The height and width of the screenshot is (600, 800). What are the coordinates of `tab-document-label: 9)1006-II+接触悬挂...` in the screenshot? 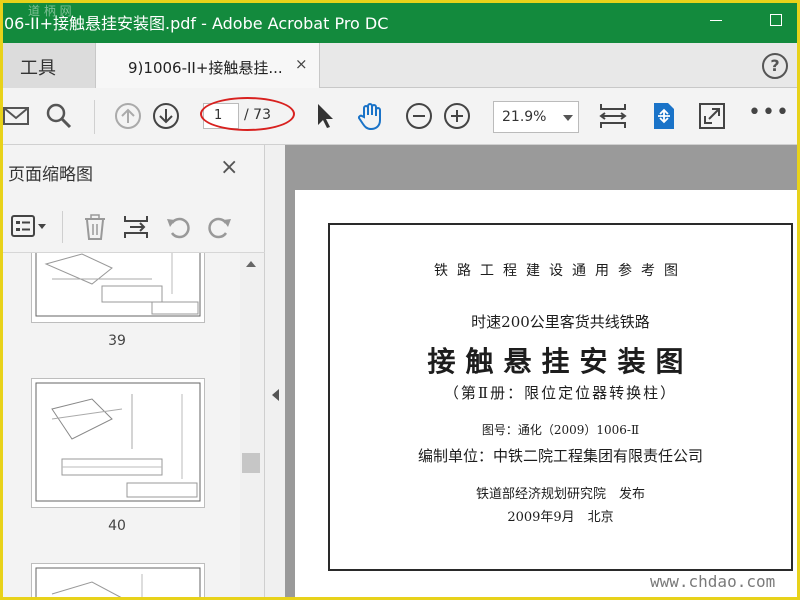 It's located at (205, 68).